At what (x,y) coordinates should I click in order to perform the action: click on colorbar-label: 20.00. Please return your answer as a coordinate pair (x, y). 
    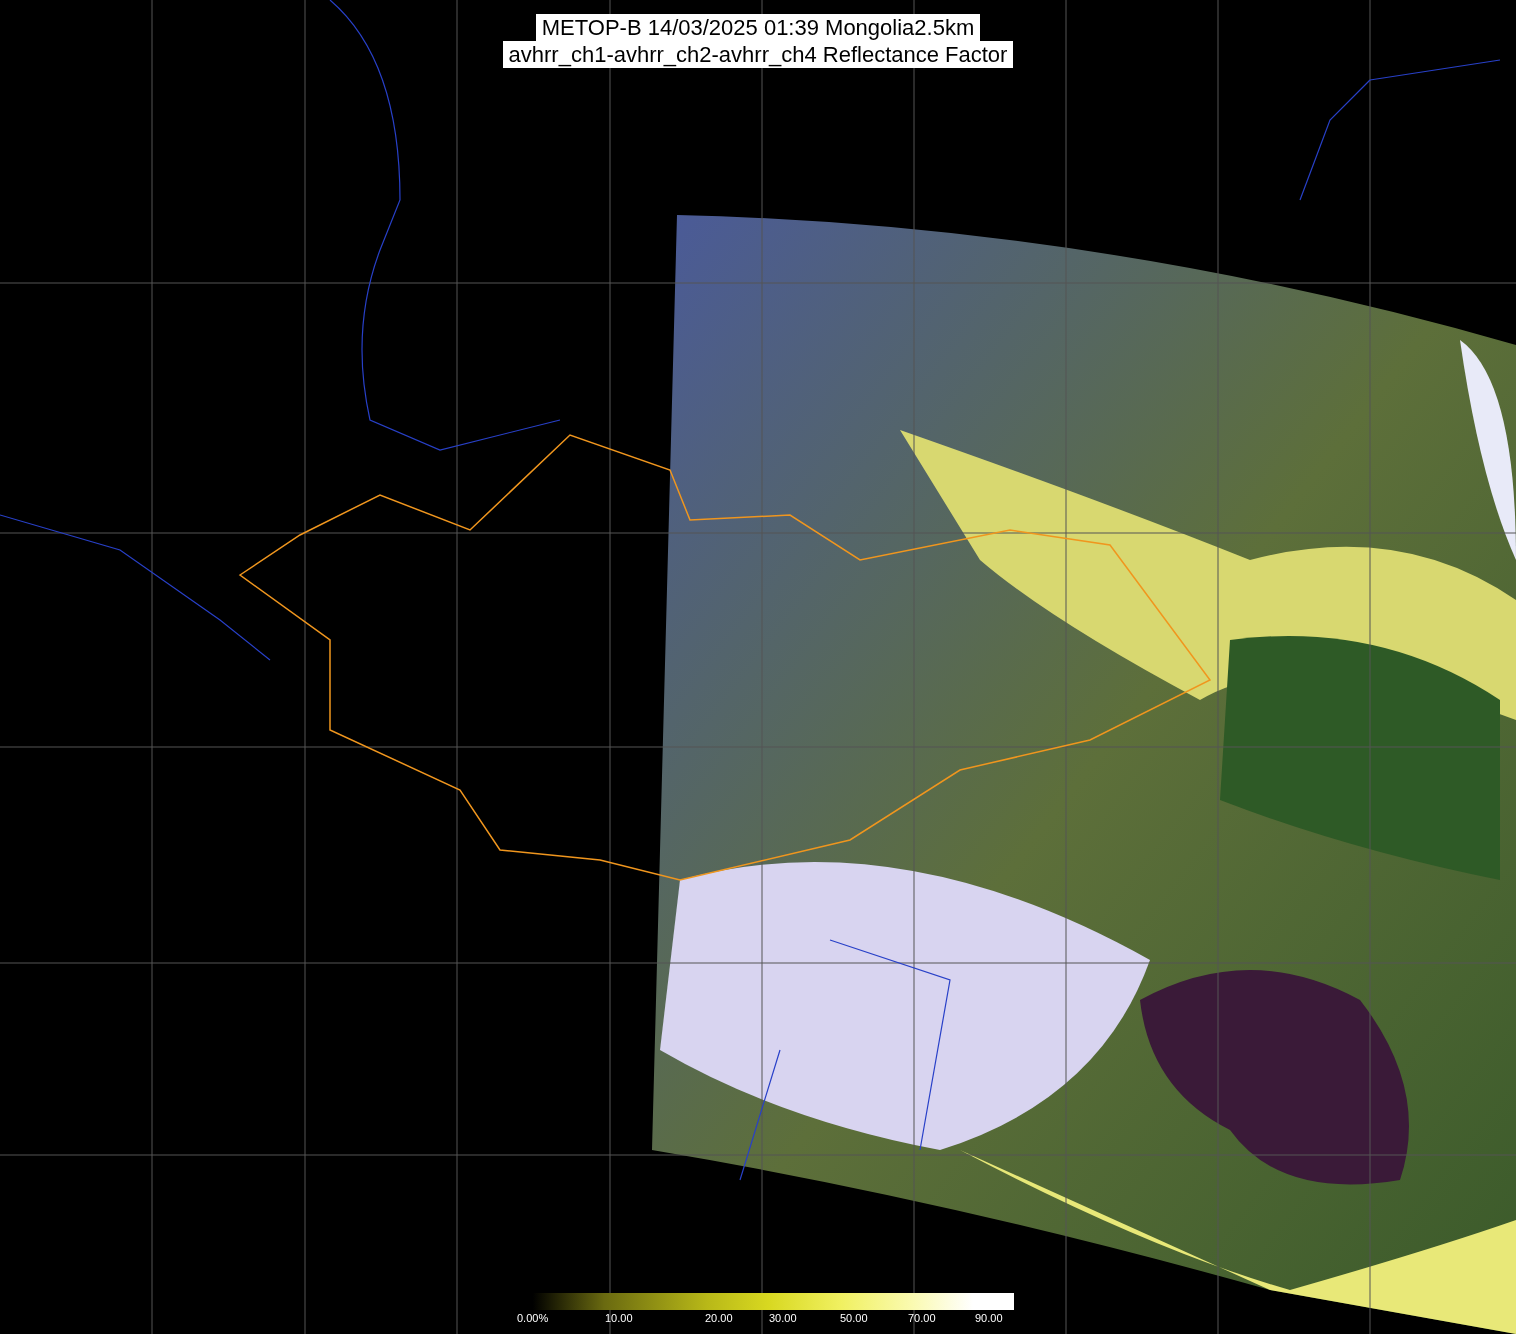
    Looking at the image, I should click on (719, 1318).